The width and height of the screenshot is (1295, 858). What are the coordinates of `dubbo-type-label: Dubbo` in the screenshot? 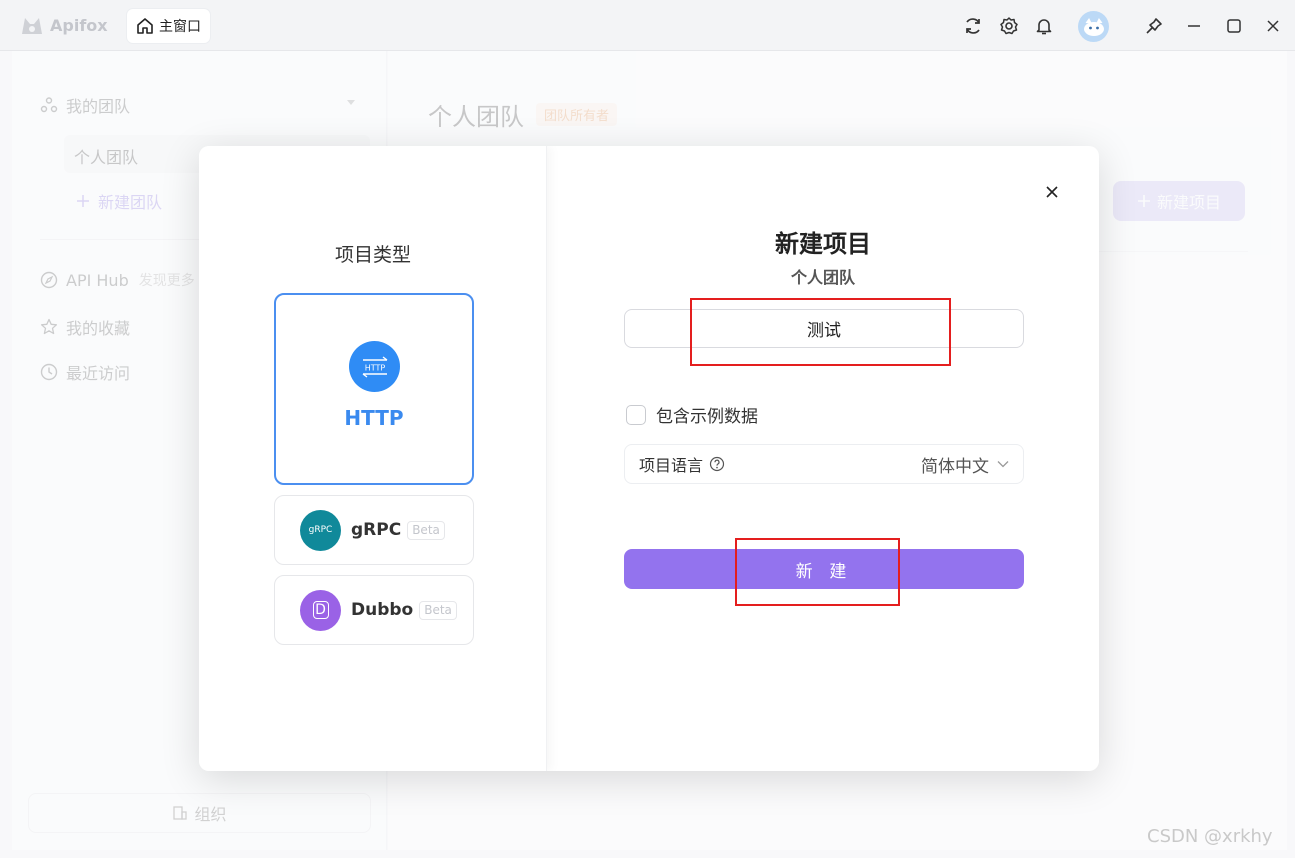 It's located at (382, 610).